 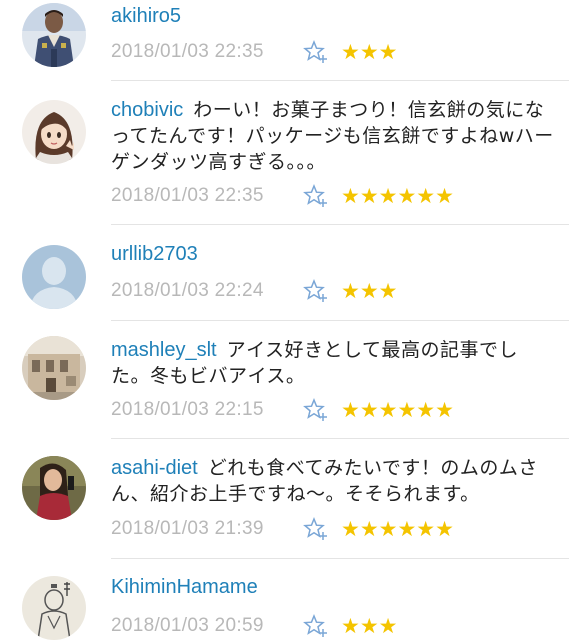 I want to click on username-link: KihiminHamame, so click(x=184, y=587).